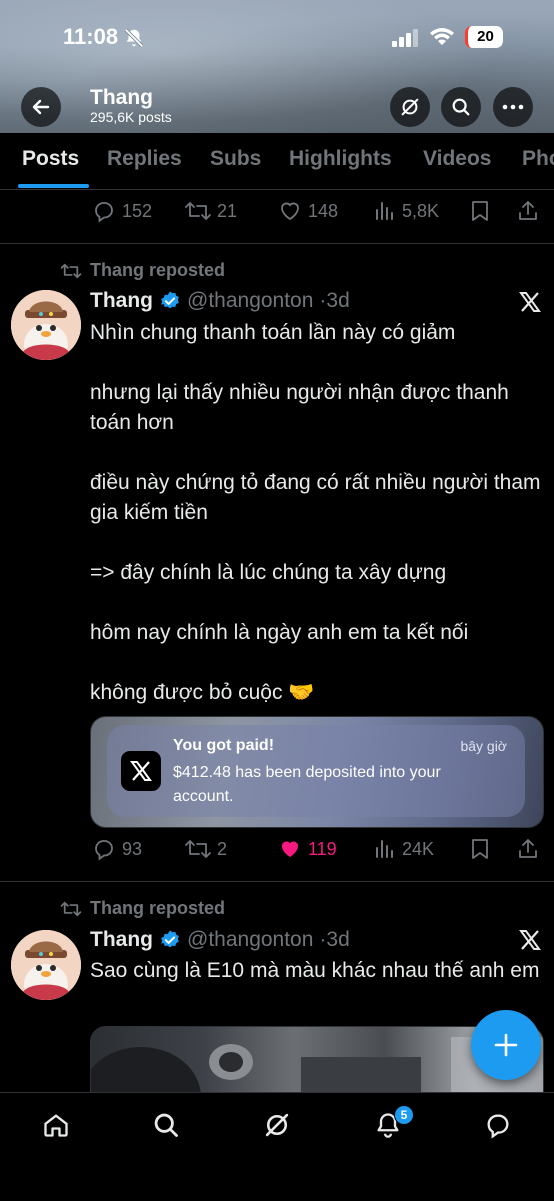  I want to click on tweet-actions: 93 2 119 24K, so click(277, 852).